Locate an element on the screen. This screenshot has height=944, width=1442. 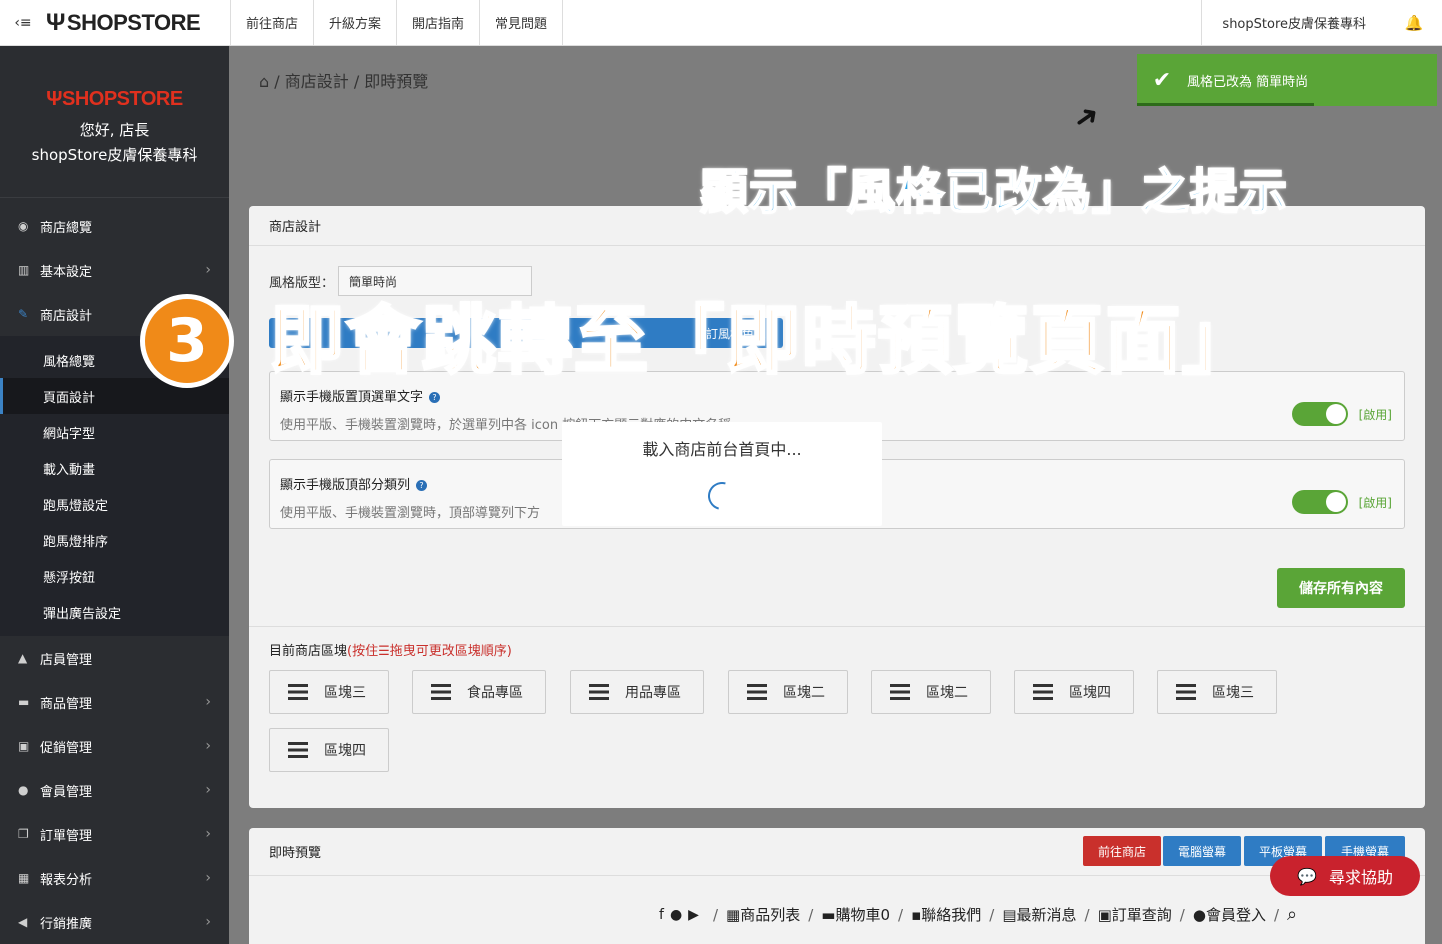
nav-faq: 常見問題 is located at coordinates (522, 23).